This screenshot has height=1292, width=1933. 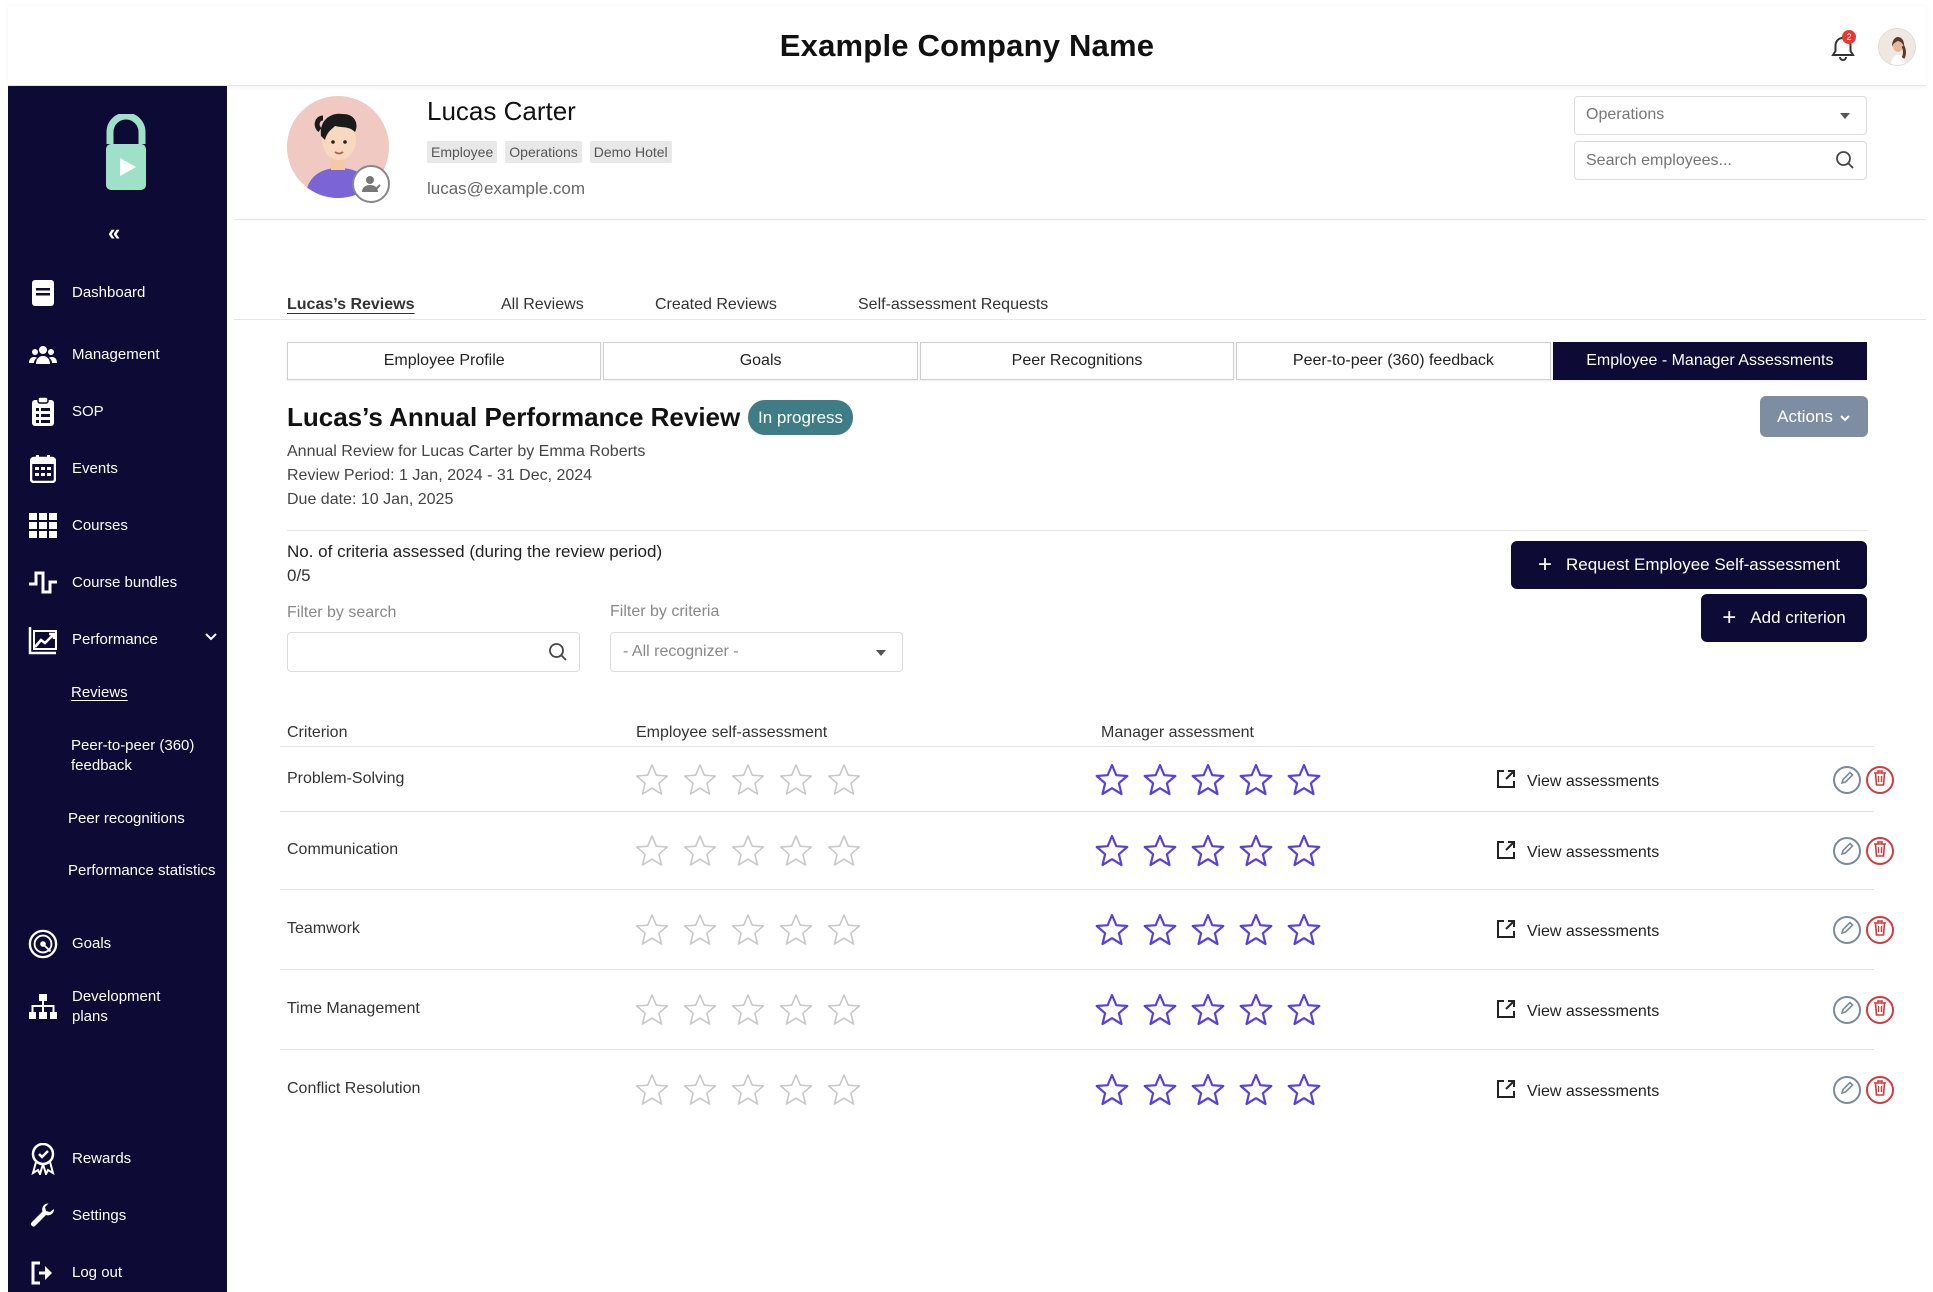 I want to click on department-select: Operations, so click(x=1720, y=115).